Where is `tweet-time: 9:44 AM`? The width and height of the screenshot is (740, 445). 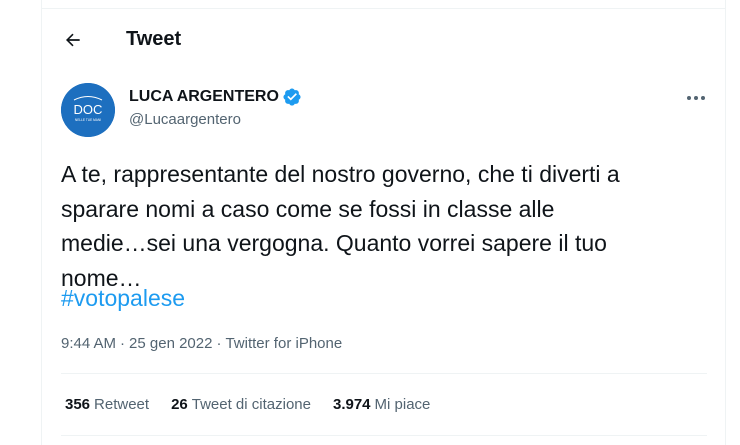 tweet-time: 9:44 AM is located at coordinates (88, 343).